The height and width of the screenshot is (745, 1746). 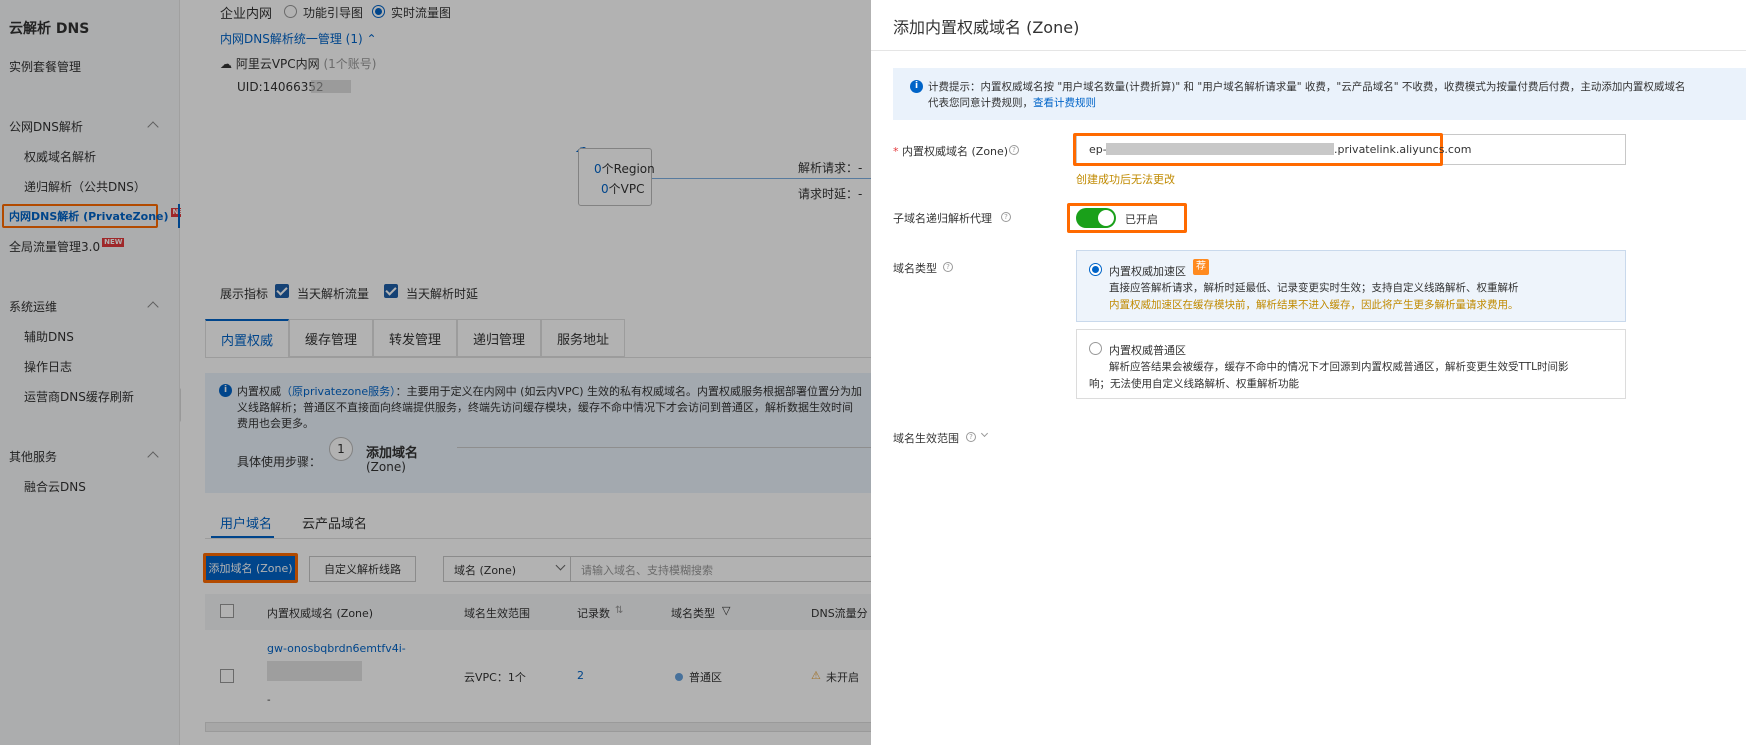 What do you see at coordinates (984, 433) in the screenshot?
I see `chevron-down-icon` at bounding box center [984, 433].